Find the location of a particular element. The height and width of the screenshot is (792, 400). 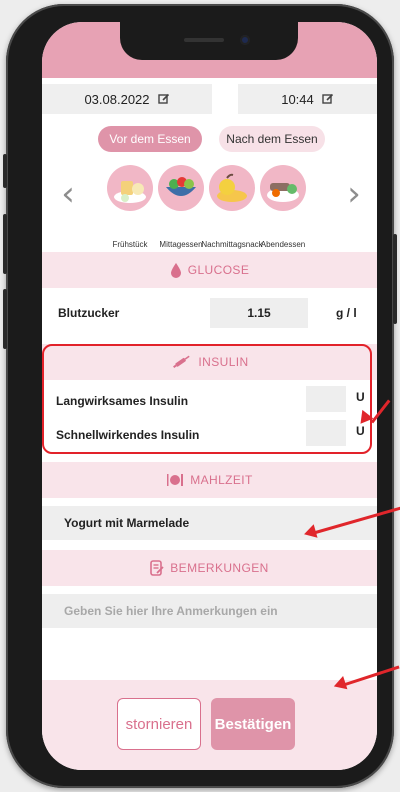

breakfast-icon is located at coordinates (130, 188).